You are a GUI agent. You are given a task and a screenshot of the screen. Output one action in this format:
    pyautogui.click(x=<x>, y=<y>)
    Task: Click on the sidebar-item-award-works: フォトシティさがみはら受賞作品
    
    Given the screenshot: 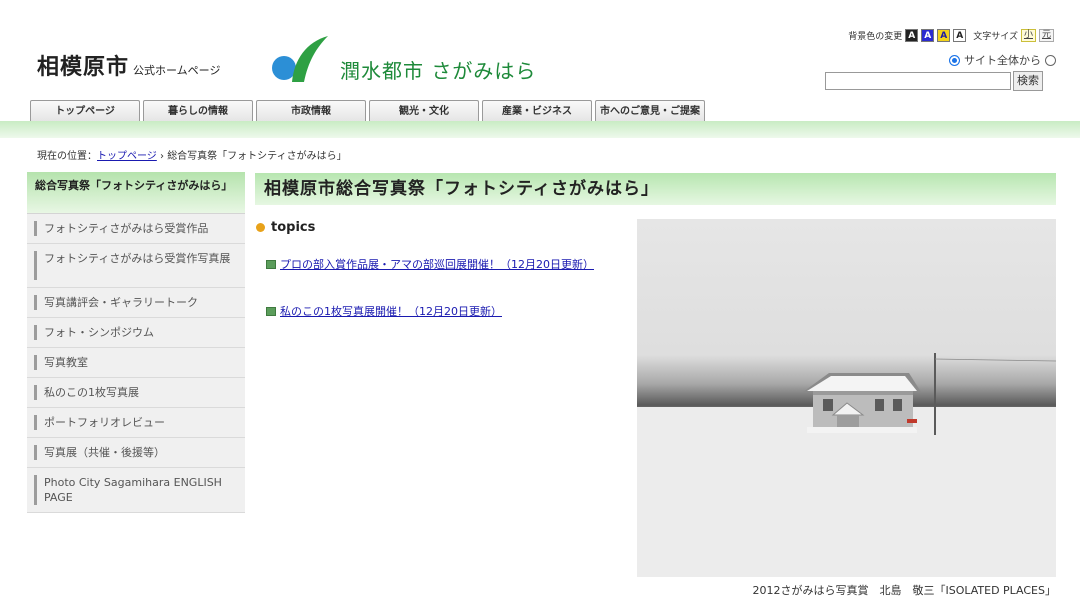 What is the action you would take?
    pyautogui.click(x=136, y=229)
    